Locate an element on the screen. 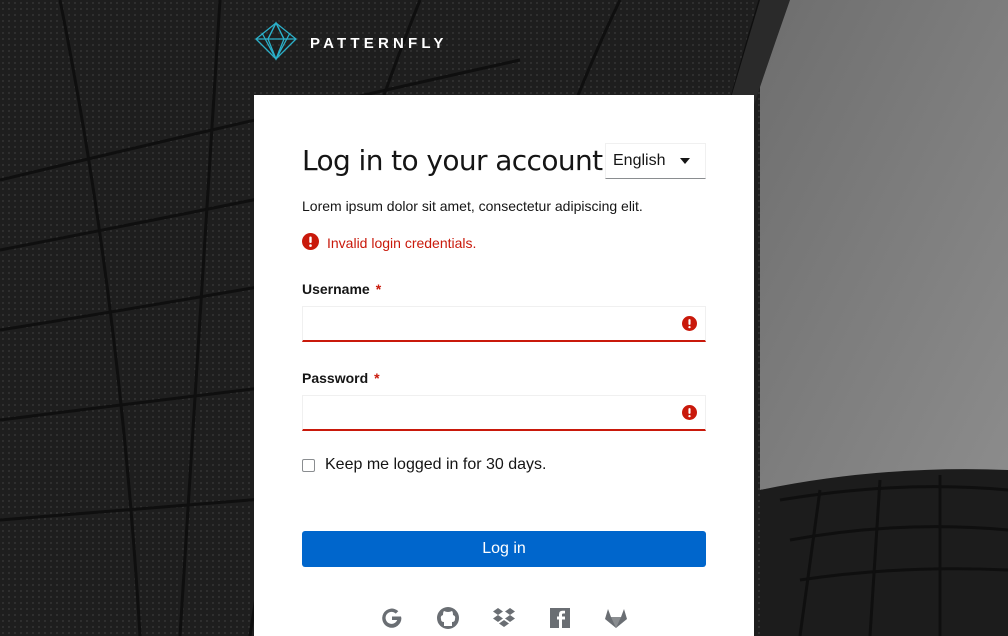  username-label-text: Username is located at coordinates (336, 289).